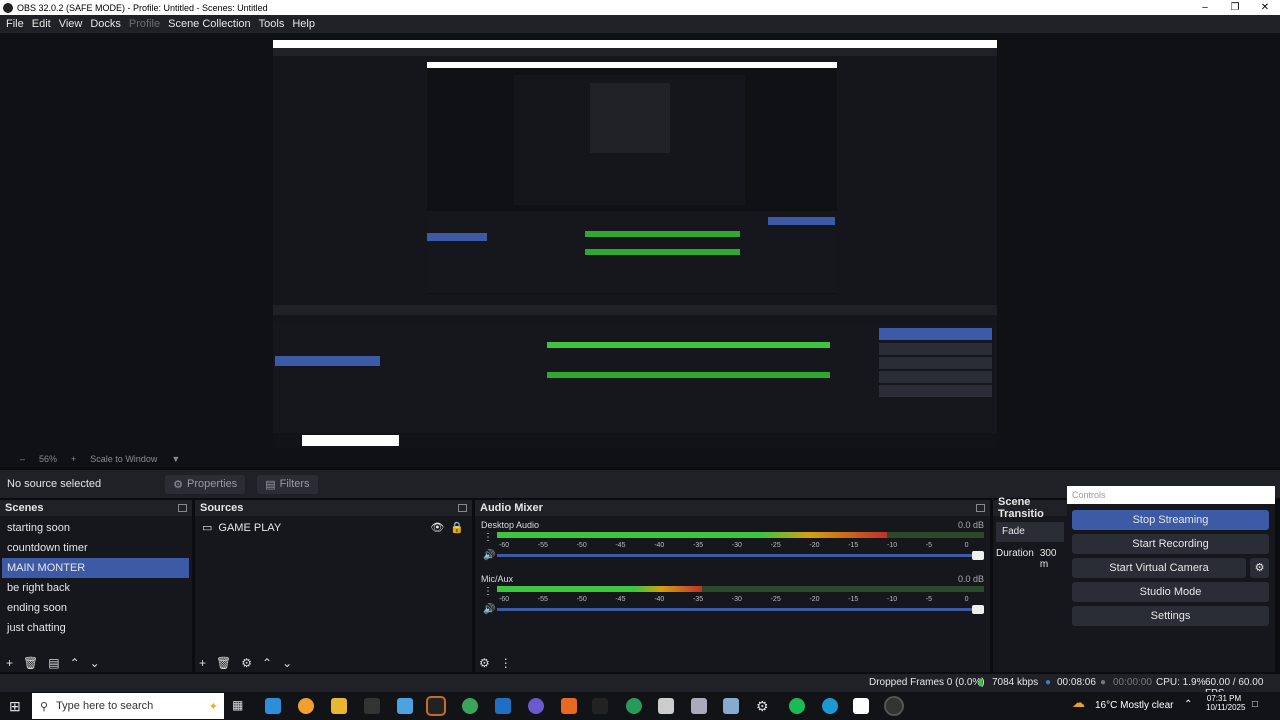  I want to click on monitor-icon: ▭, so click(207, 528).